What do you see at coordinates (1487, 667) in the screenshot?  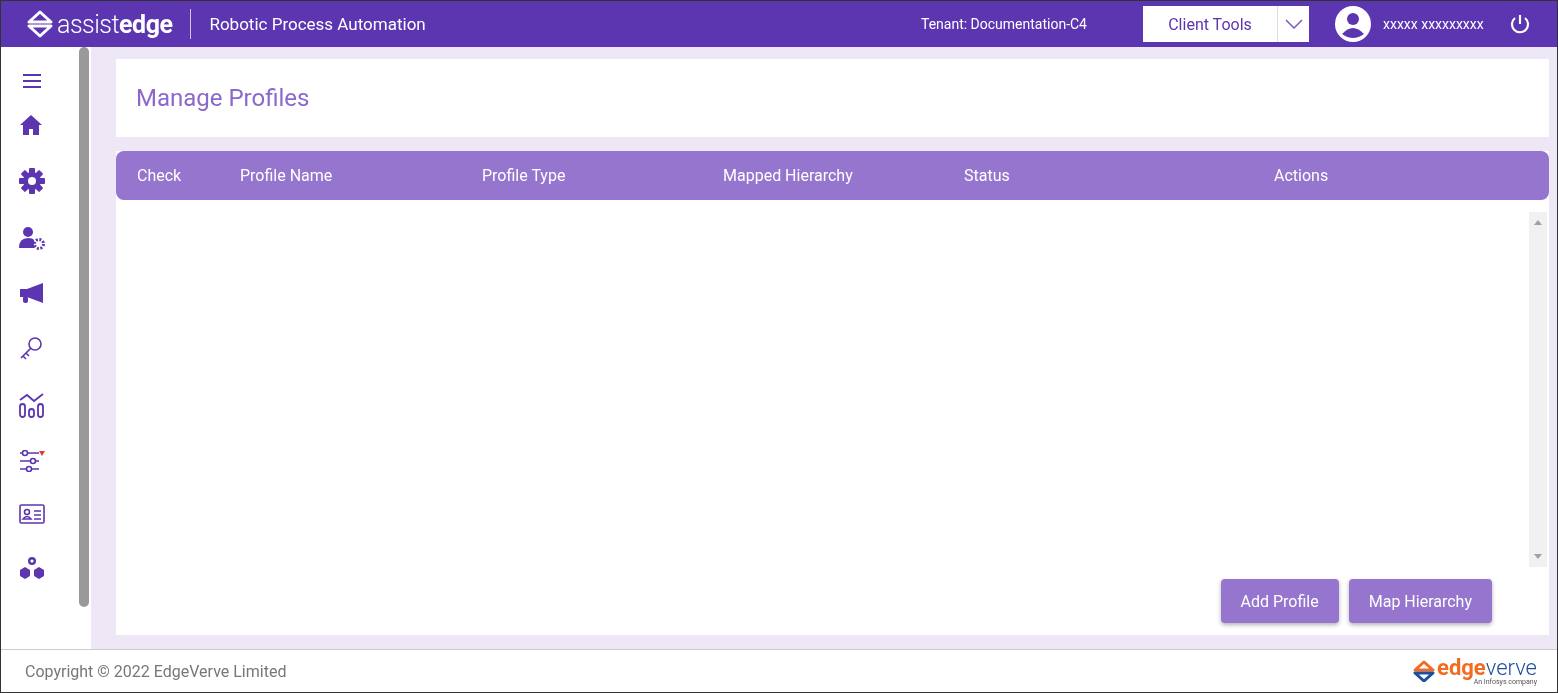 I see `brand-name: edgeverve` at bounding box center [1487, 667].